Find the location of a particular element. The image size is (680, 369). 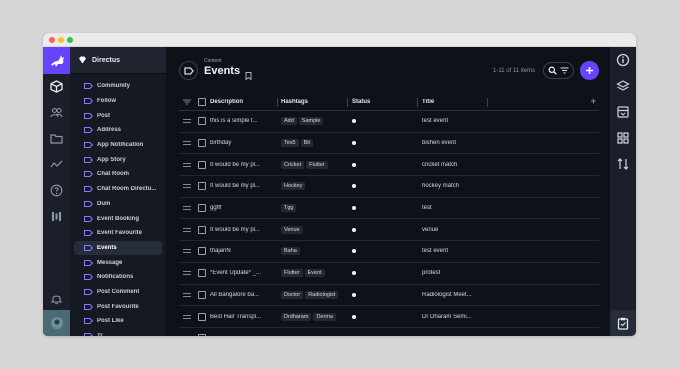

nav-item-label: Chat Room is located at coordinates (113, 174).